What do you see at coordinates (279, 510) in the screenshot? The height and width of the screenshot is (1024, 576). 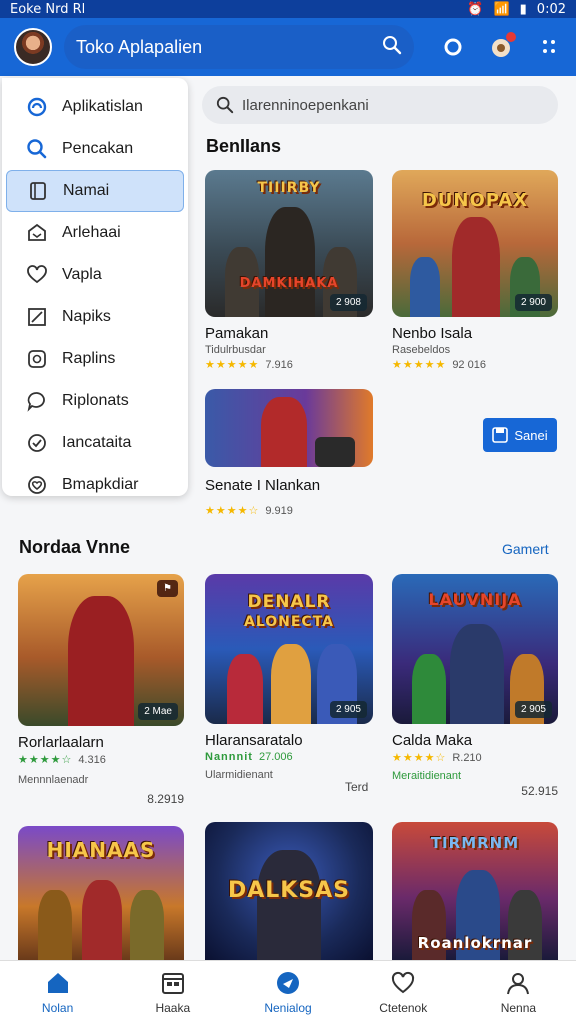 I see `rating-value: 9.919` at bounding box center [279, 510].